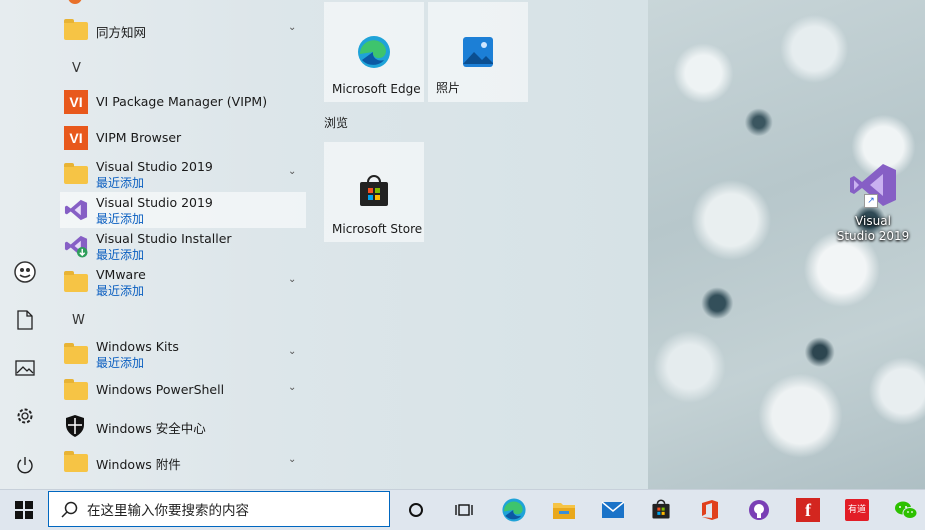 This screenshot has height=530, width=925. Describe the element at coordinates (336, 122) in the screenshot. I see `tile-group-title: 浏览` at that location.